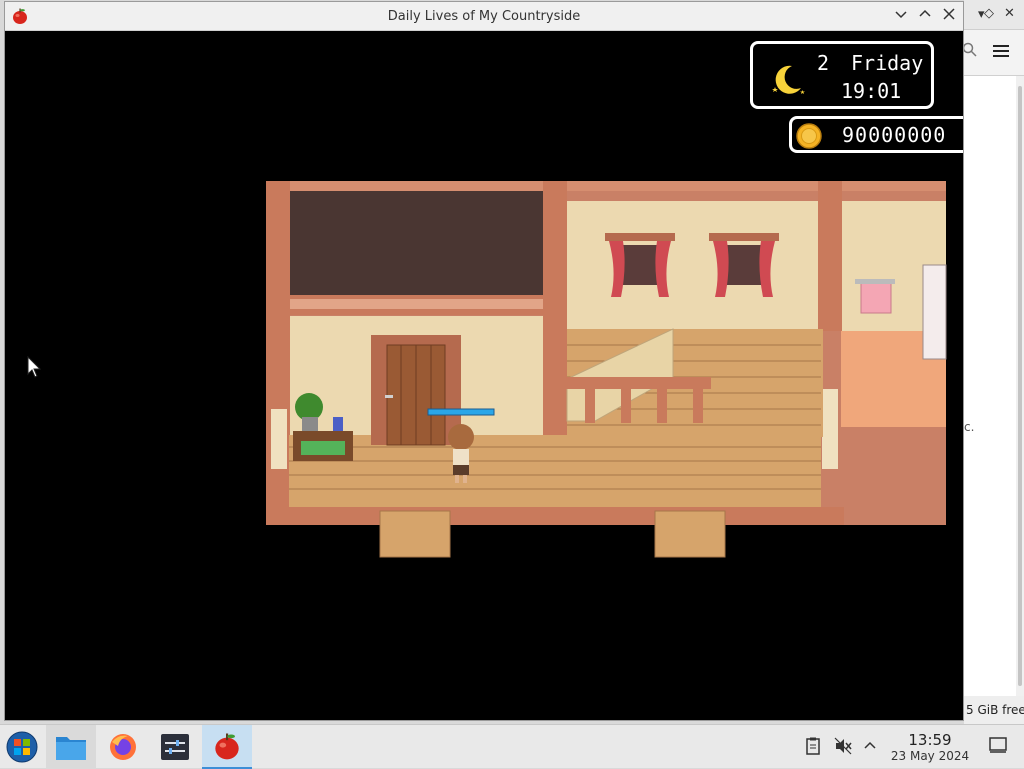 The width and height of the screenshot is (1024, 769). I want to click on chevron-down-icon, so click(901, 15).